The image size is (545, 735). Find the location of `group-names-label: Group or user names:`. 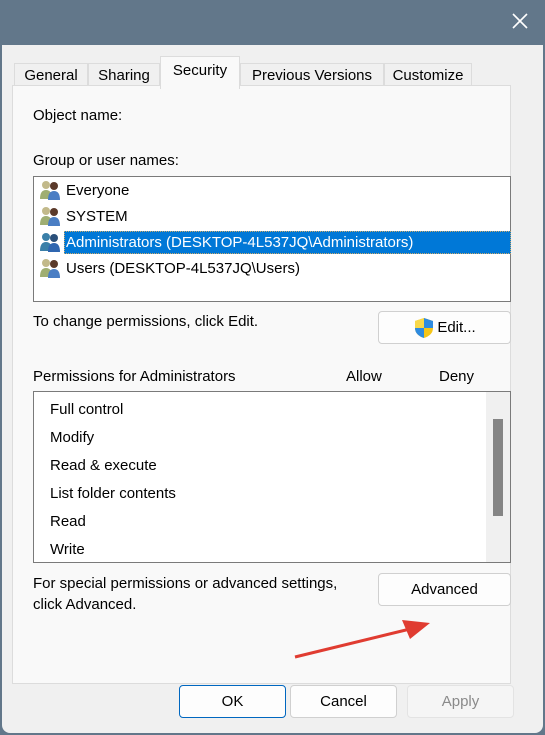

group-names-label: Group or user names: is located at coordinates (106, 160).